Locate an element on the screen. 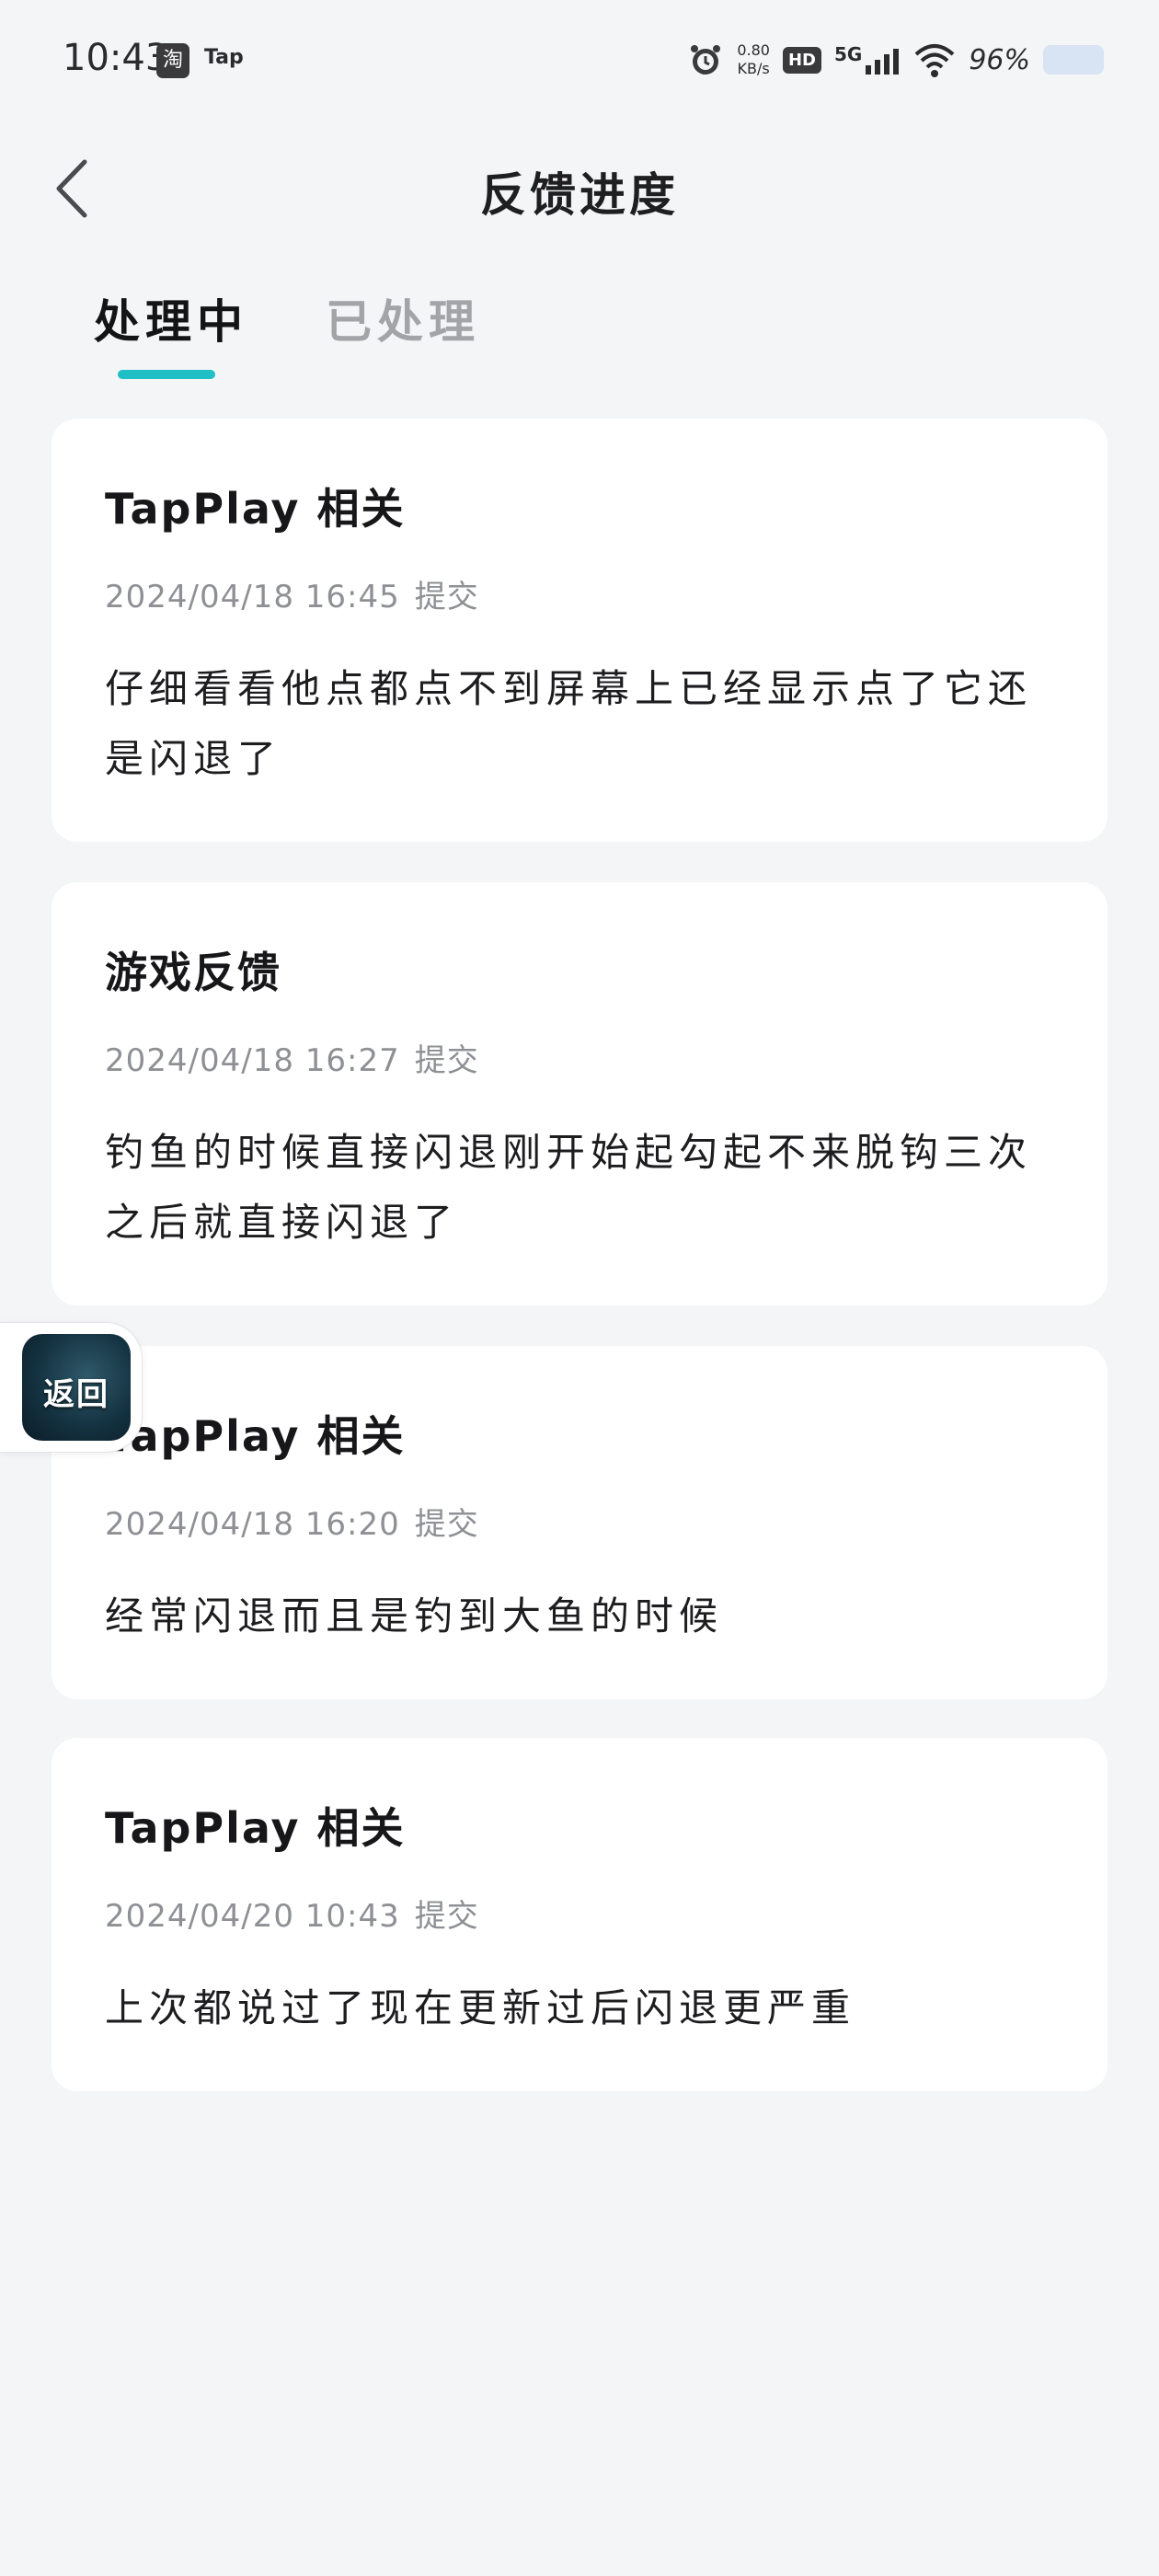 The image size is (1159, 2576). active-tab-indicator is located at coordinates (166, 374).